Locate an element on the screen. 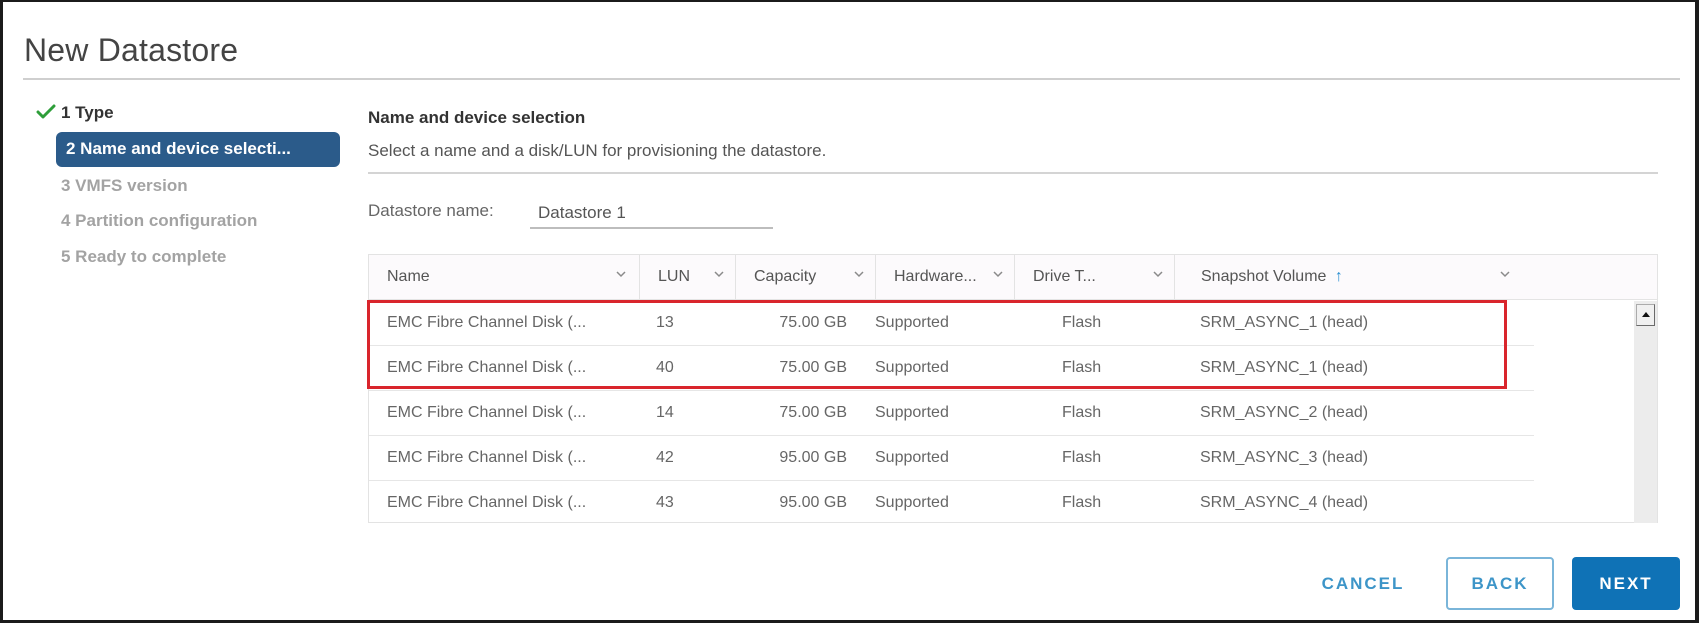 This screenshot has height=623, width=1699. column-label: LUN is located at coordinates (674, 276).